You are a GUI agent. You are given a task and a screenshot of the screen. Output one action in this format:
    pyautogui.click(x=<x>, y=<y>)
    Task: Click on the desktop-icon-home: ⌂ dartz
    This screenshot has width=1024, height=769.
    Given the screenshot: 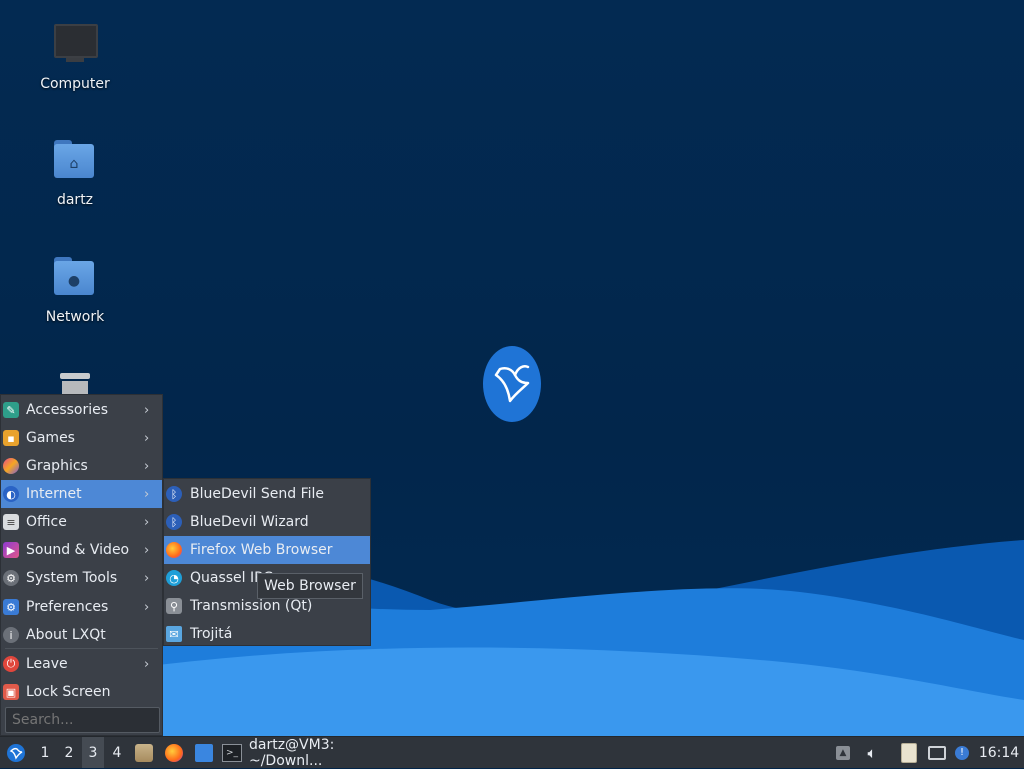 What is the action you would take?
    pyautogui.click(x=75, y=174)
    